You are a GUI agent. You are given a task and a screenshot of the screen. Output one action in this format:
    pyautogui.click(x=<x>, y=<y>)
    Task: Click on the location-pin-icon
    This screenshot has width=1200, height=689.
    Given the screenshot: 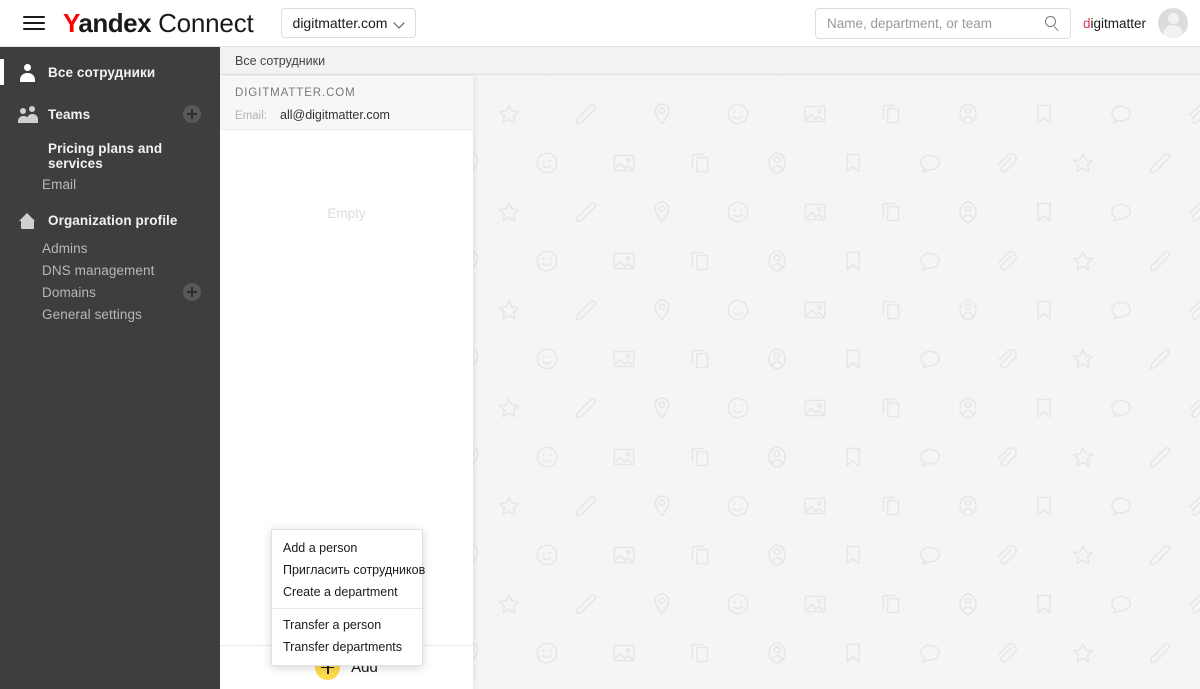 What is the action you would take?
    pyautogui.click(x=662, y=310)
    